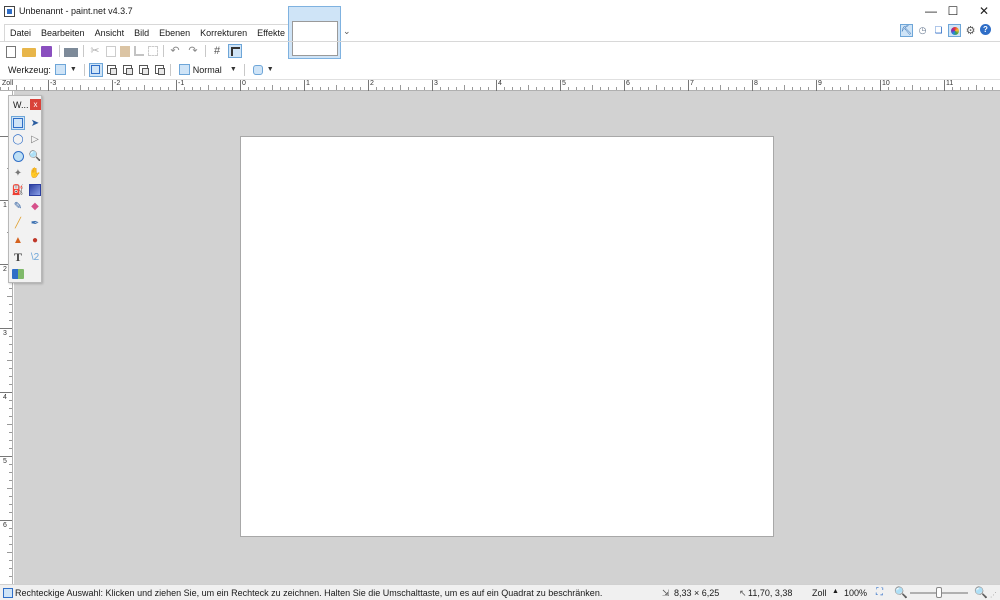  What do you see at coordinates (110, 33) in the screenshot?
I see `menu-view: Ansicht` at bounding box center [110, 33].